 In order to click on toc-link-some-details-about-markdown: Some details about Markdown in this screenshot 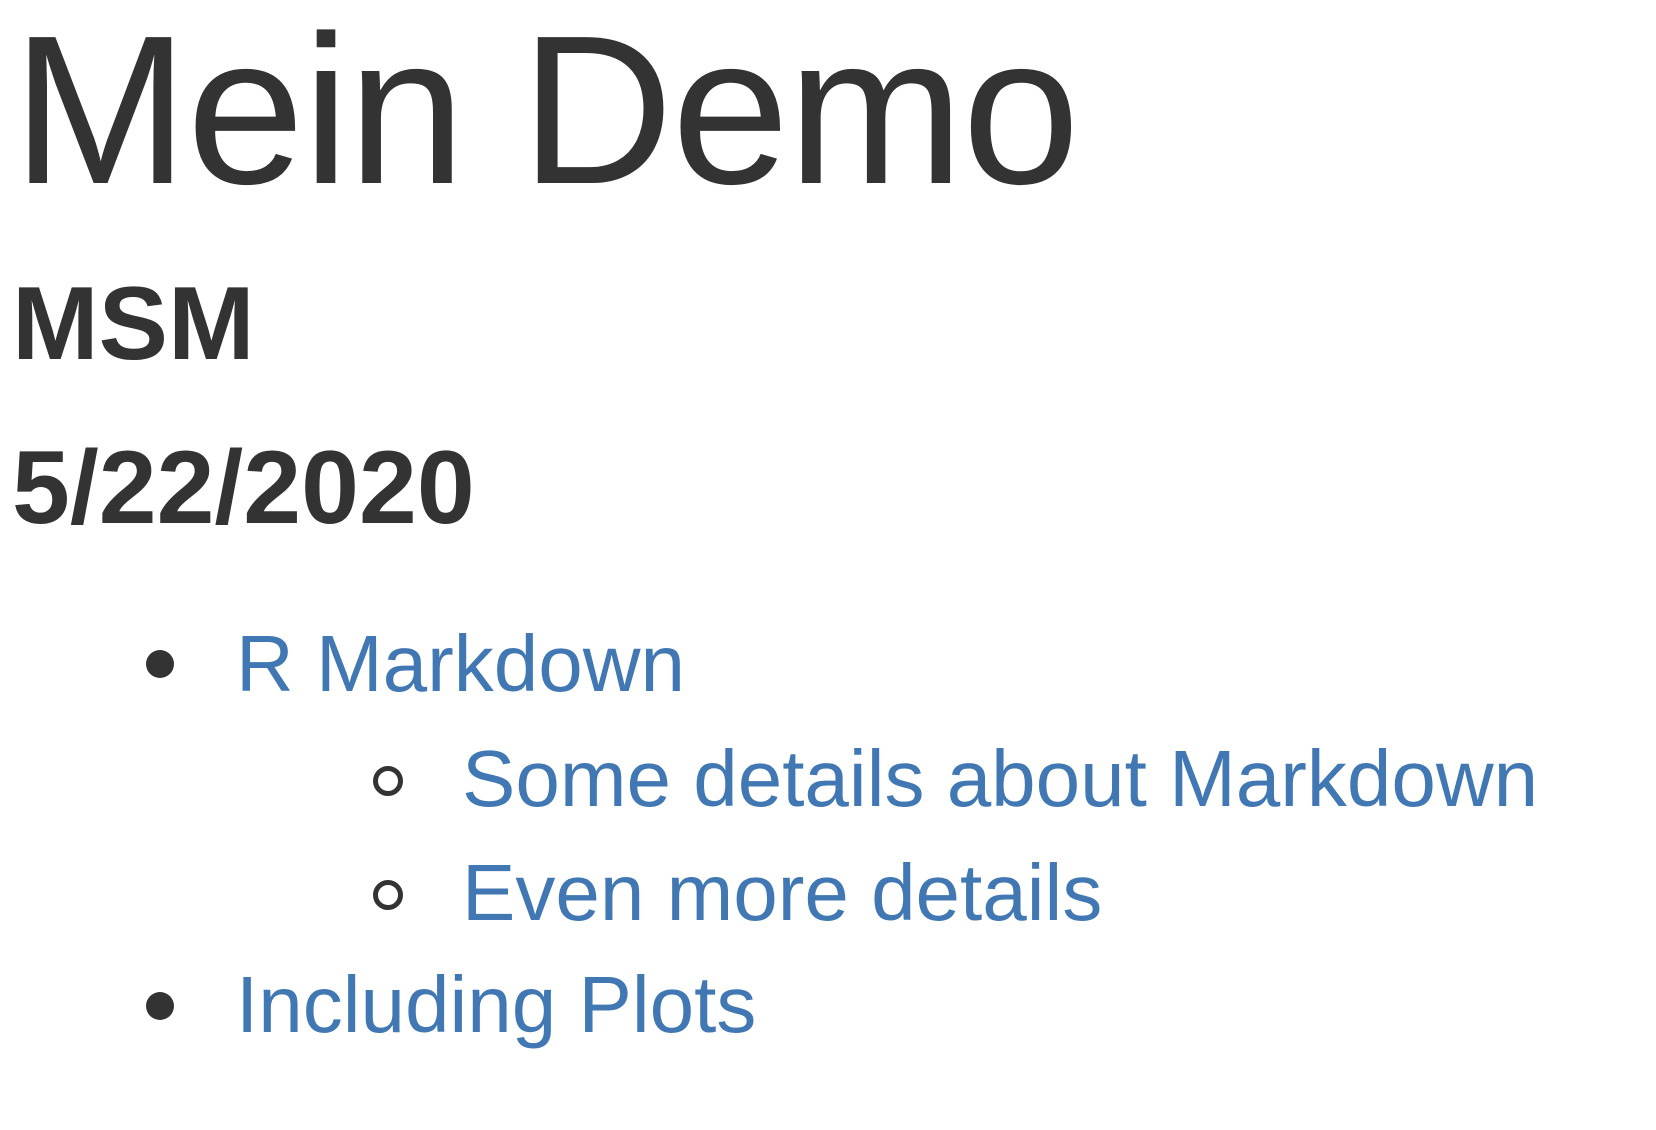, I will do `click(1000, 779)`.